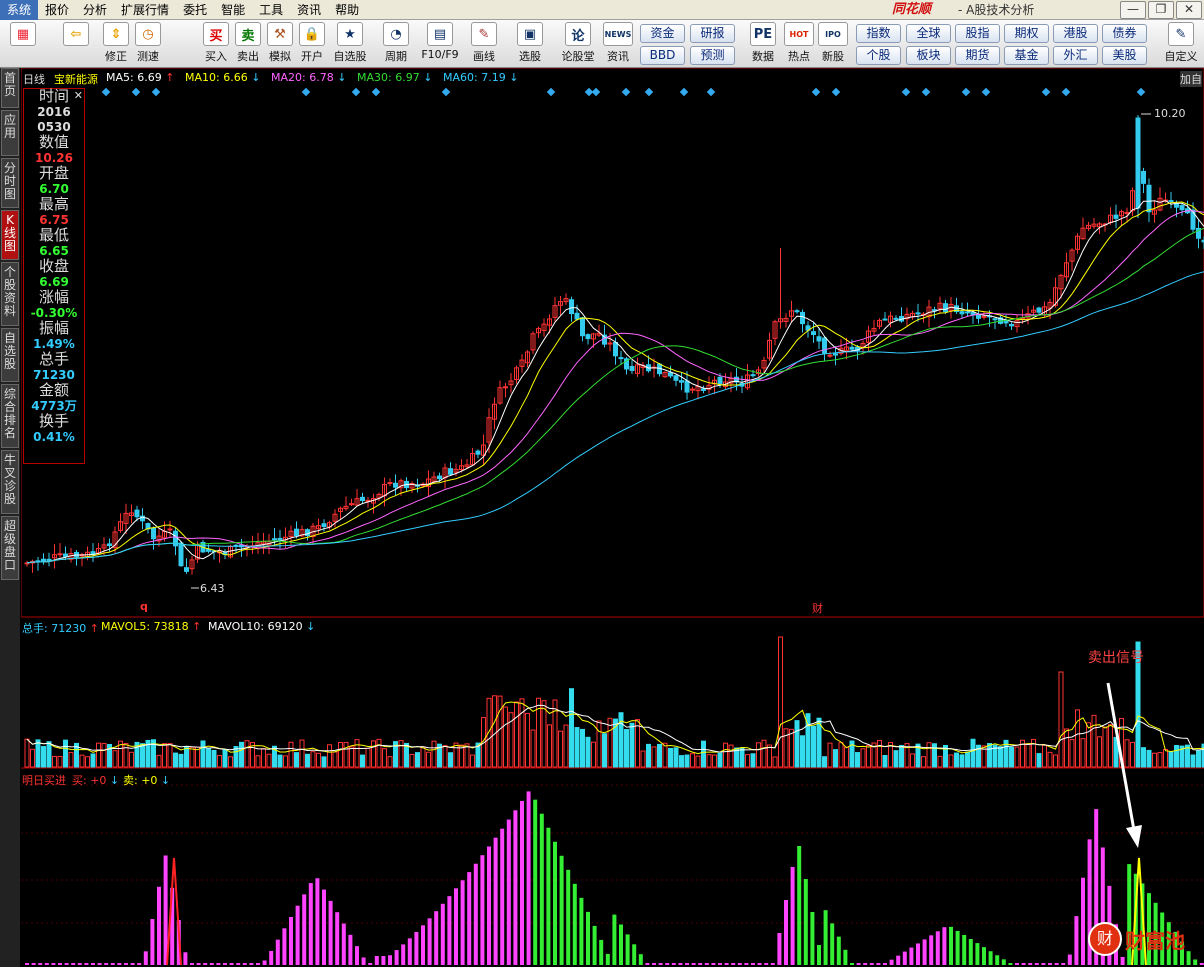 This screenshot has width=1204, height=967. I want to click on toolbar-forum-button: 论论股堂, so click(578, 44).